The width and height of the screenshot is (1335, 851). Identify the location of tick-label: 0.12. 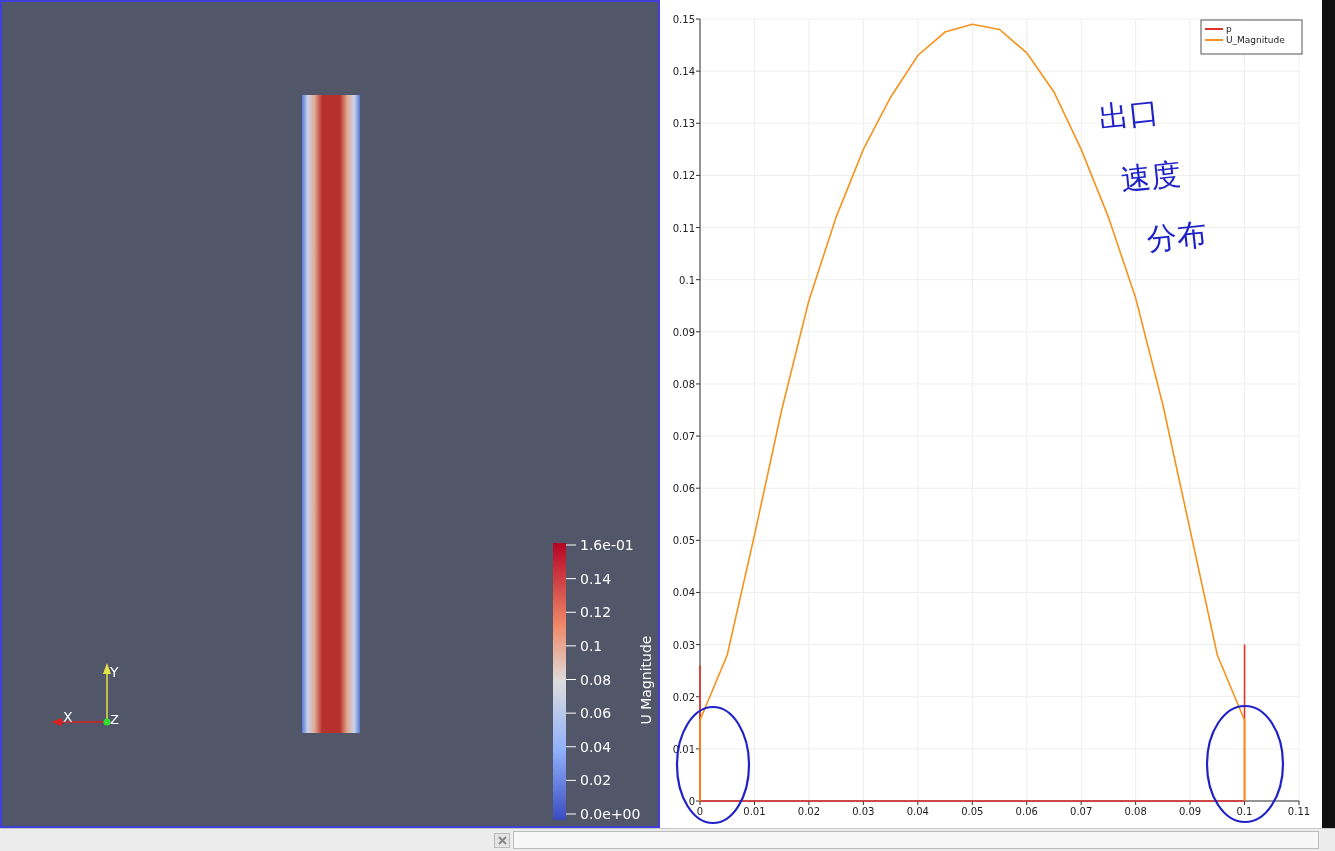
(683, 176).